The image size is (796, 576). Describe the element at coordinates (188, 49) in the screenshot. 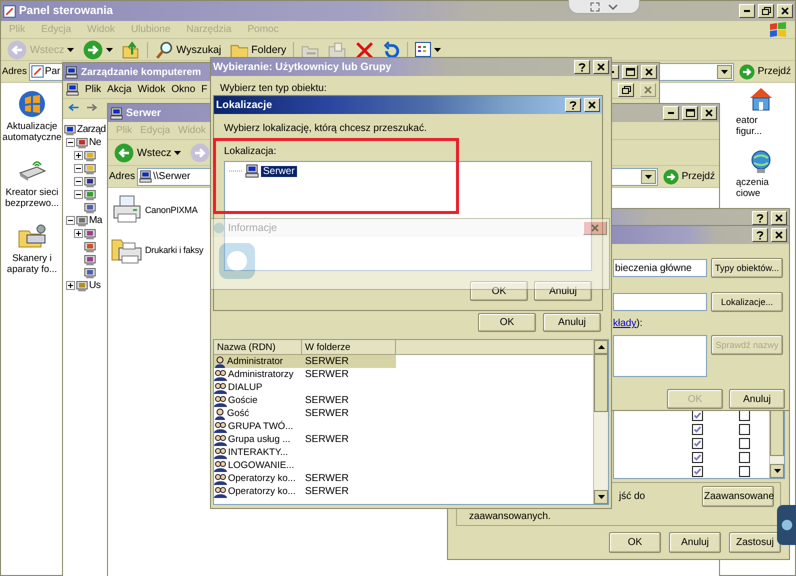

I see `search-button: Wyszukaj` at that location.